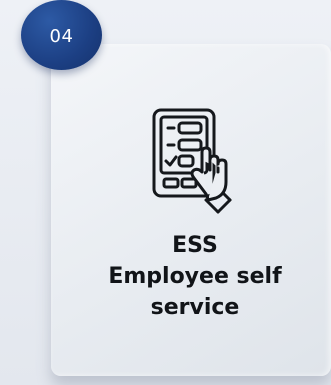 The width and height of the screenshot is (331, 385). I want to click on step-number-badge: 04, so click(61, 35).